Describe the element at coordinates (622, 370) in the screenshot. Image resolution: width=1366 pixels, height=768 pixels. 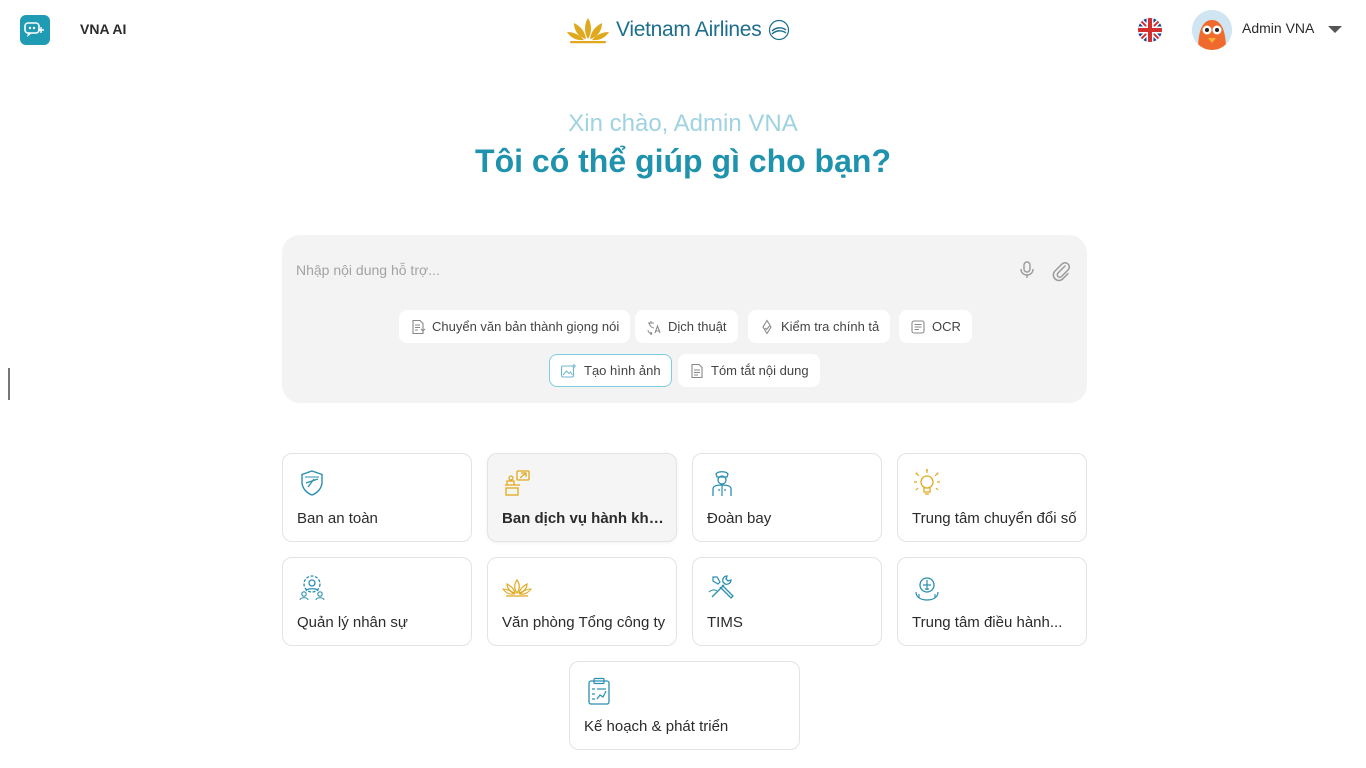
I see `chip-label: Tạo hình ảnh` at that location.